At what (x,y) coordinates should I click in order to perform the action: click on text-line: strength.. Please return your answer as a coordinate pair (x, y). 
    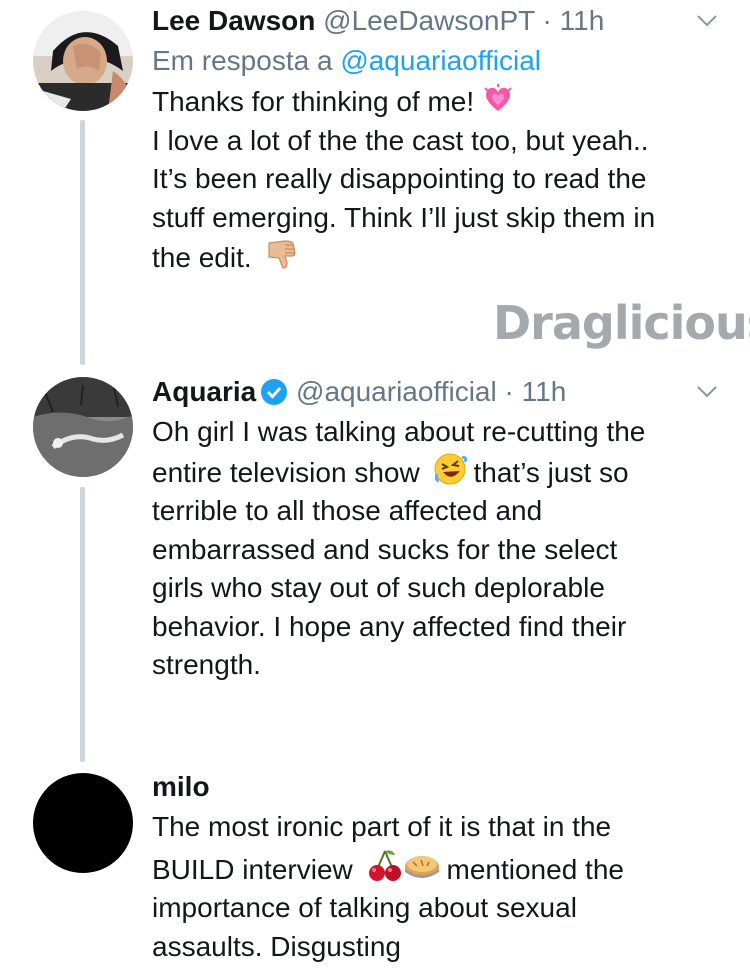
    Looking at the image, I should click on (206, 664).